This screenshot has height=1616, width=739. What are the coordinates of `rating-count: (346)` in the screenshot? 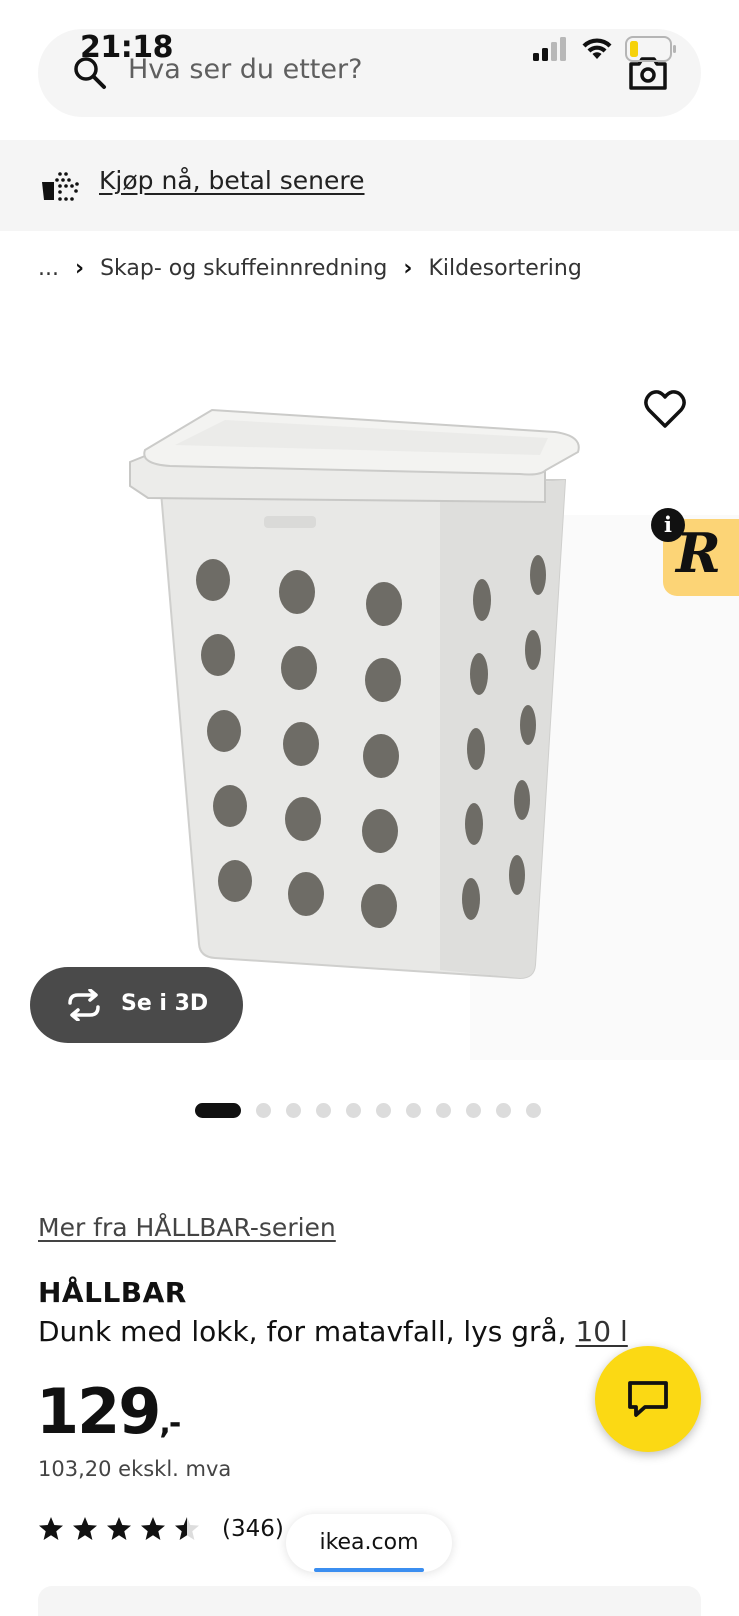 It's located at (253, 1529).